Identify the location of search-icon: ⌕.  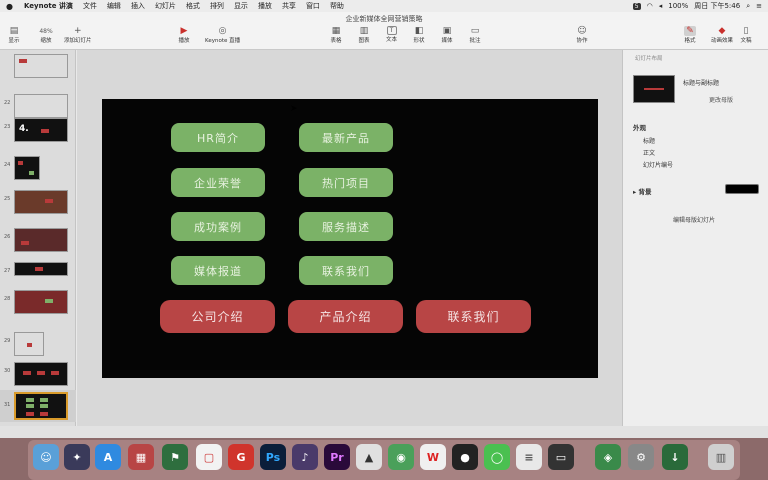
(748, 6).